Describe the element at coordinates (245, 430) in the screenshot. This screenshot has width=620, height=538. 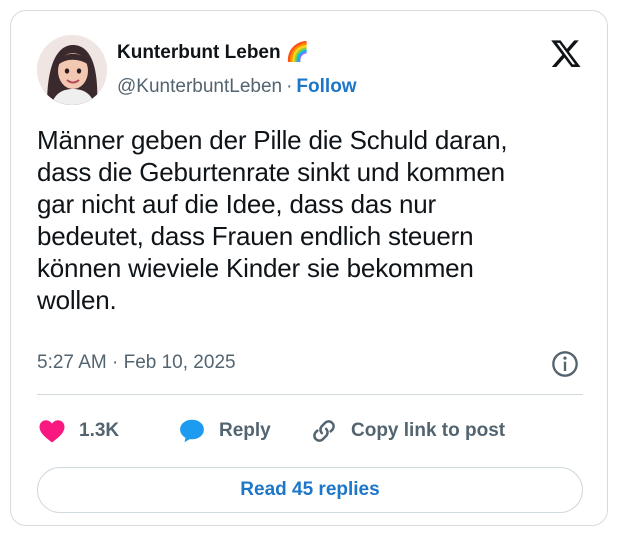
I see `reply-label: Reply` at that location.